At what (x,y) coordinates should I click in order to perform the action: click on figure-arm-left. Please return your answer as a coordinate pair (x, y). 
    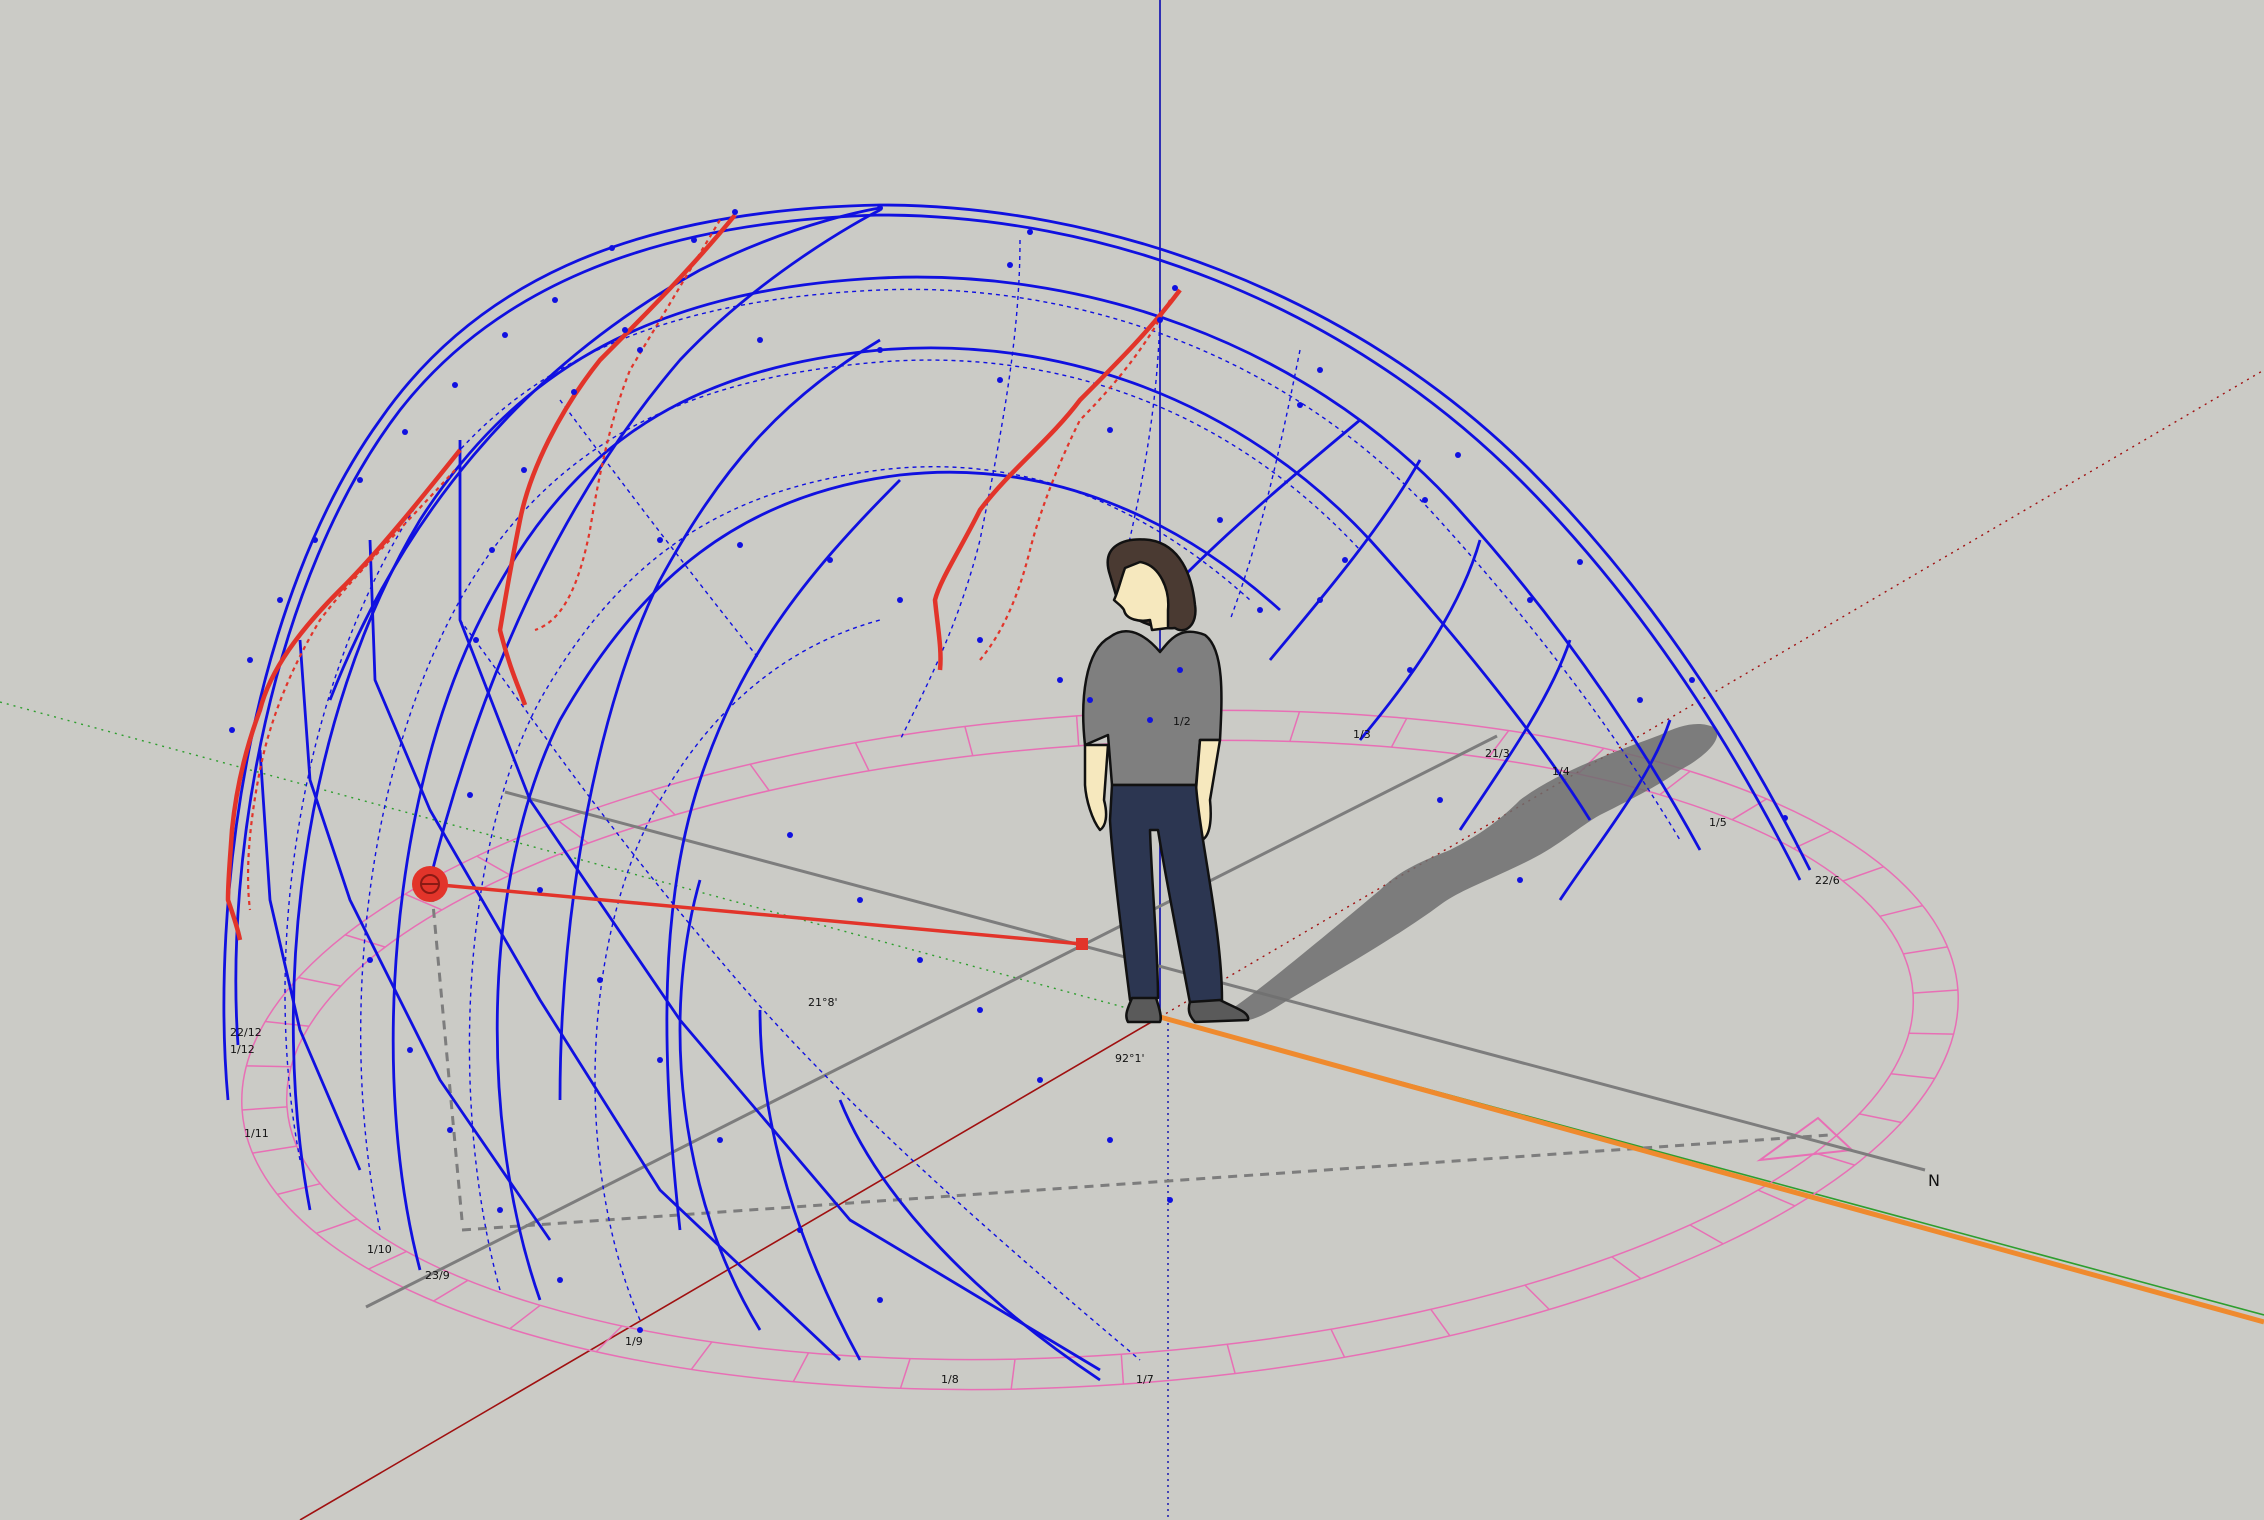
    Looking at the image, I should click on (1096, 787).